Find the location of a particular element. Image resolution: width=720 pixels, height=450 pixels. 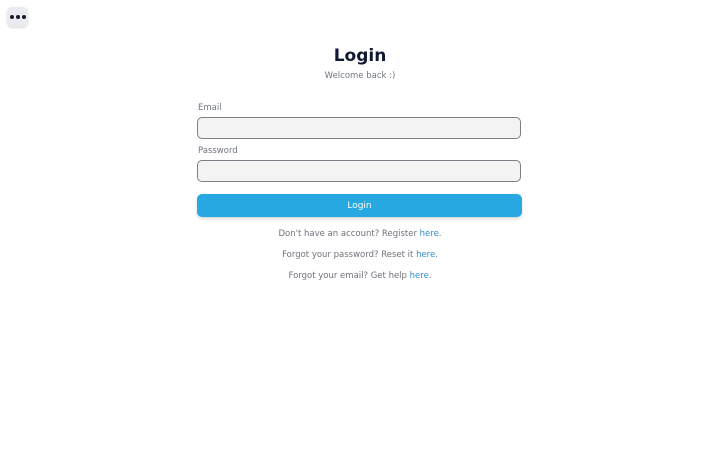

register-period: . is located at coordinates (440, 234).